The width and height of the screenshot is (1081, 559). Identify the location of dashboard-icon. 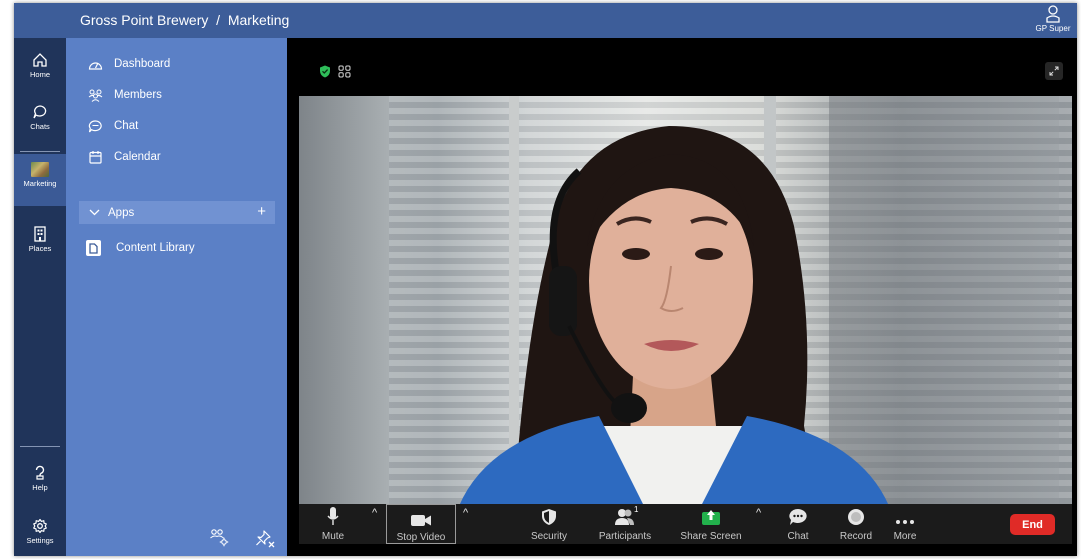
(95, 65).